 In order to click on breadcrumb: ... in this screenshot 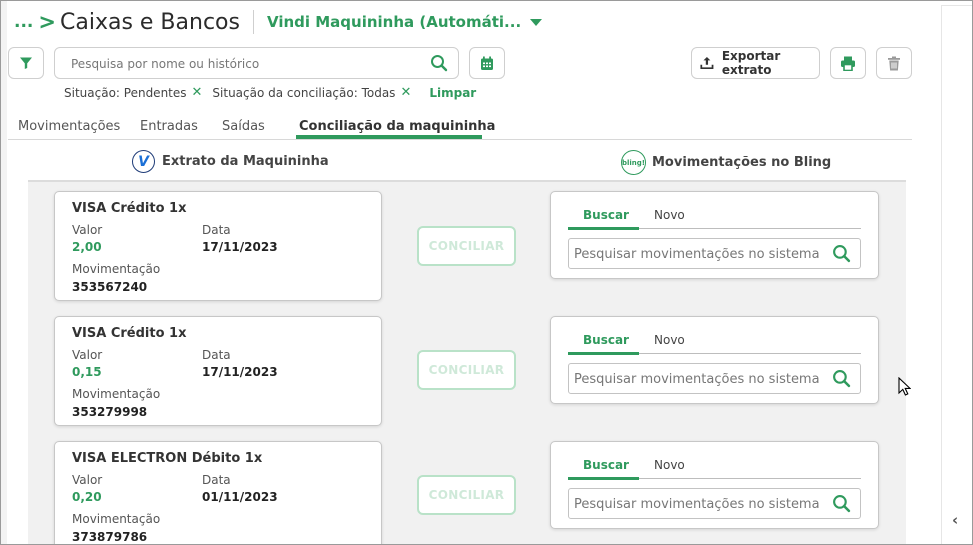, I will do `click(23, 22)`.